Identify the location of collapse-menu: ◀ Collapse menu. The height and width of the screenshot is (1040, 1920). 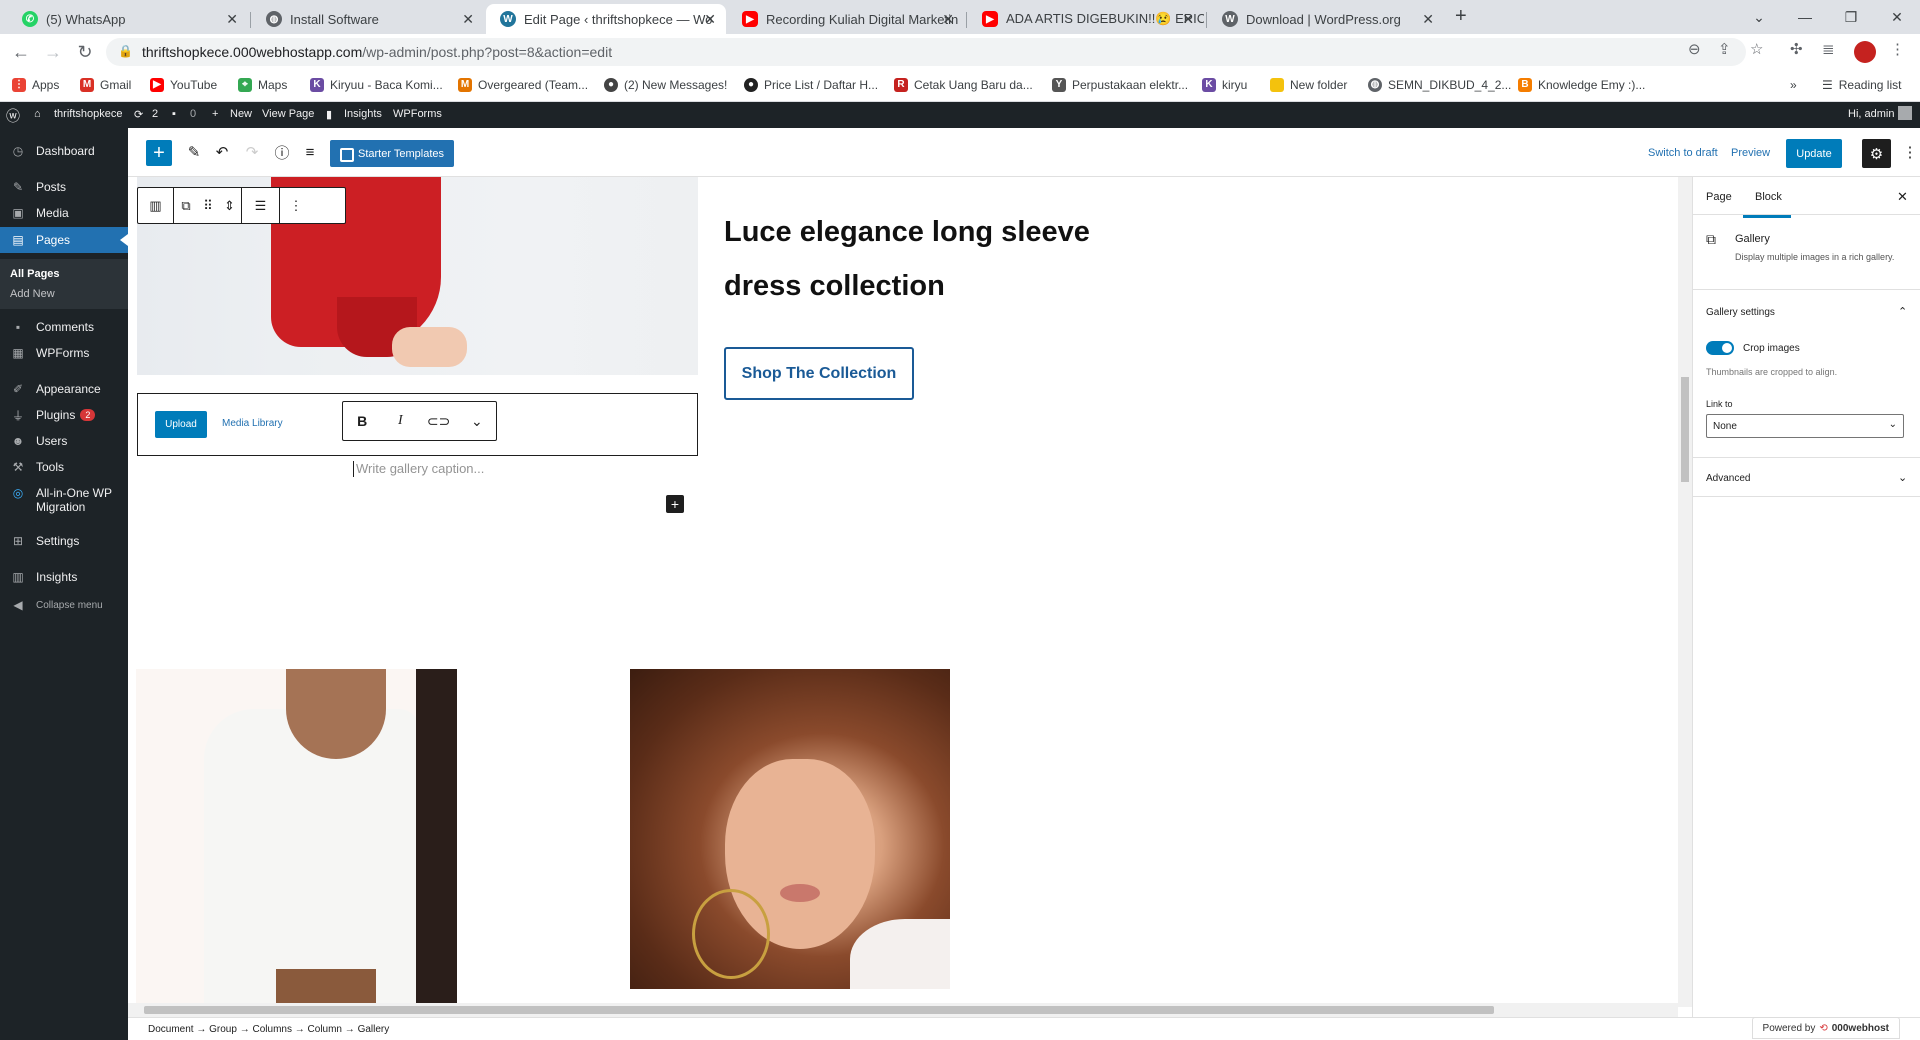
(64, 605).